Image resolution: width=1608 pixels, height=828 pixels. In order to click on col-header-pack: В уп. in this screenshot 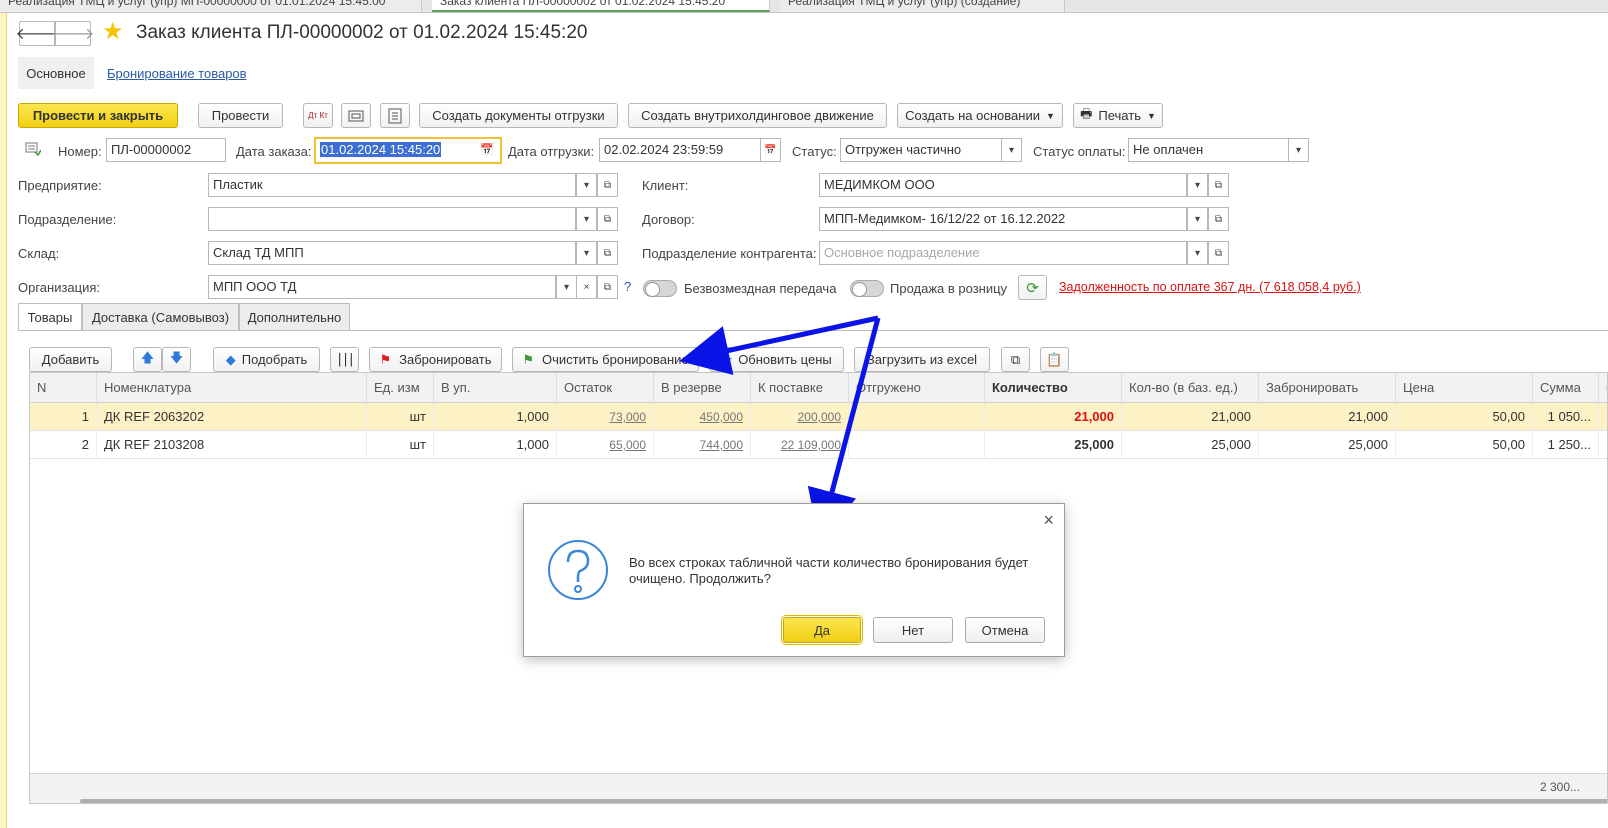, I will do `click(495, 388)`.